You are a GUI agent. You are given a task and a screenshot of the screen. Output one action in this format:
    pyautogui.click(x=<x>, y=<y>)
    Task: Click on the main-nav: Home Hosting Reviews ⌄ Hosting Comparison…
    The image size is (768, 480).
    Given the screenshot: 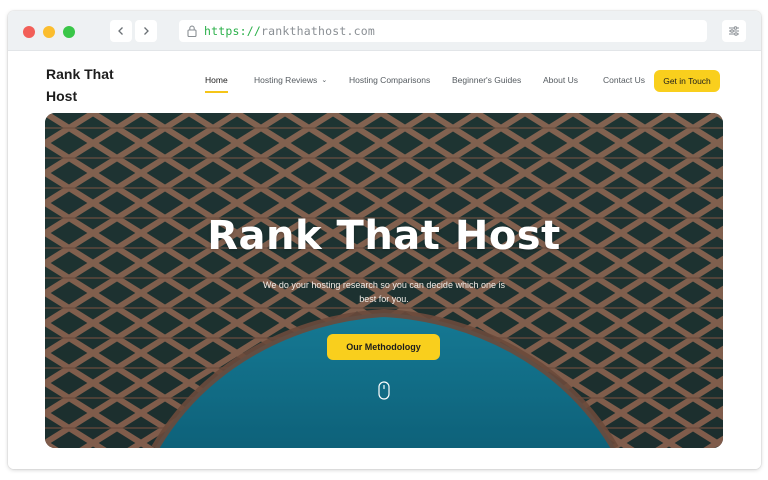 What is the action you would take?
    pyautogui.click(x=384, y=83)
    